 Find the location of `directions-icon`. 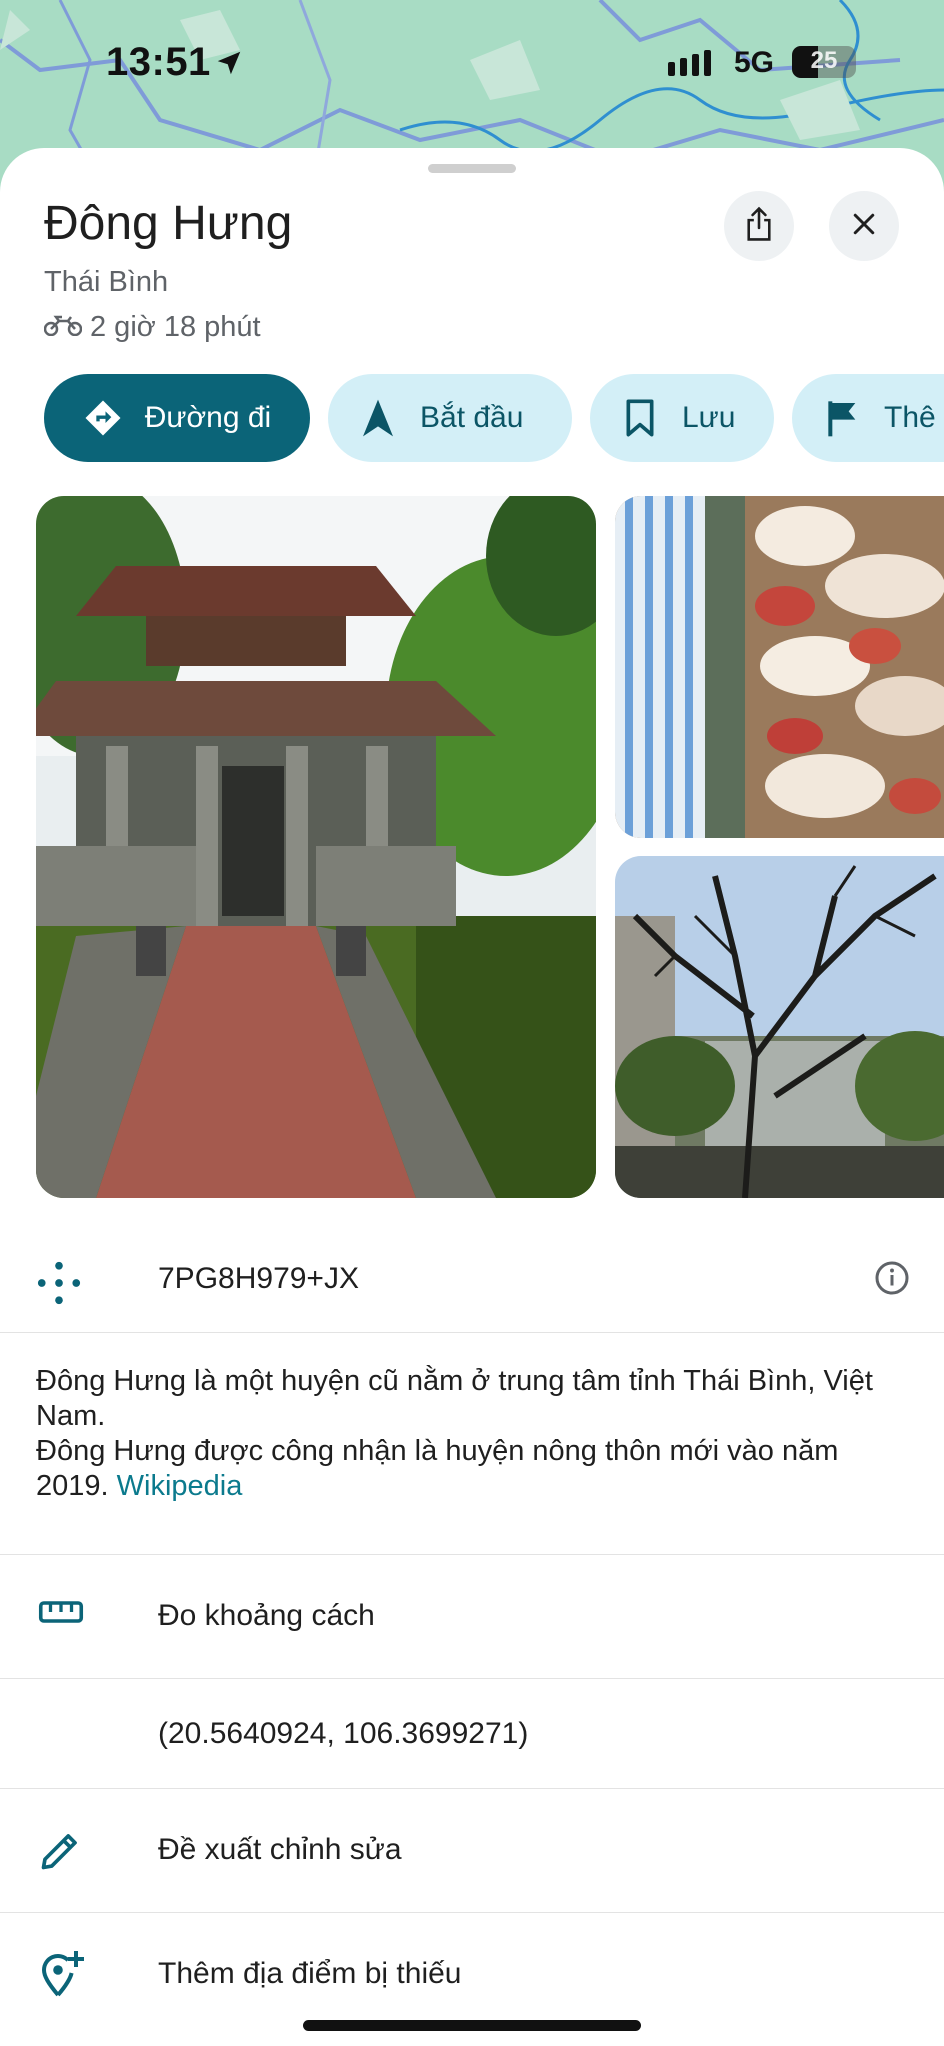

directions-icon is located at coordinates (103, 418).